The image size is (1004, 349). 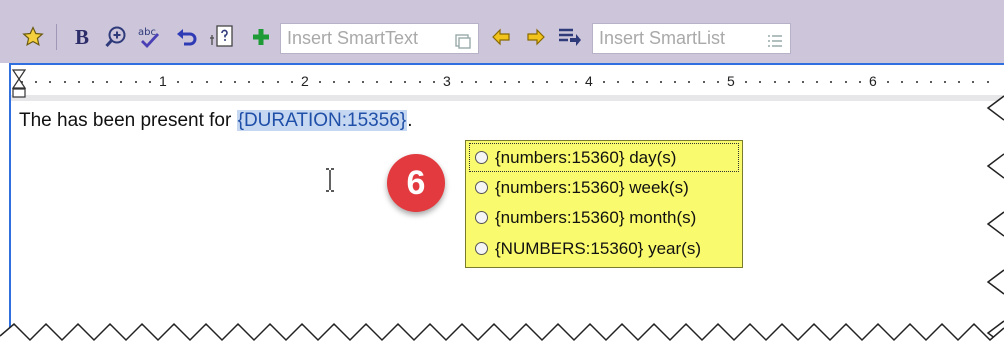 What do you see at coordinates (223, 37) in the screenshot?
I see `smartphrase-icon` at bounding box center [223, 37].